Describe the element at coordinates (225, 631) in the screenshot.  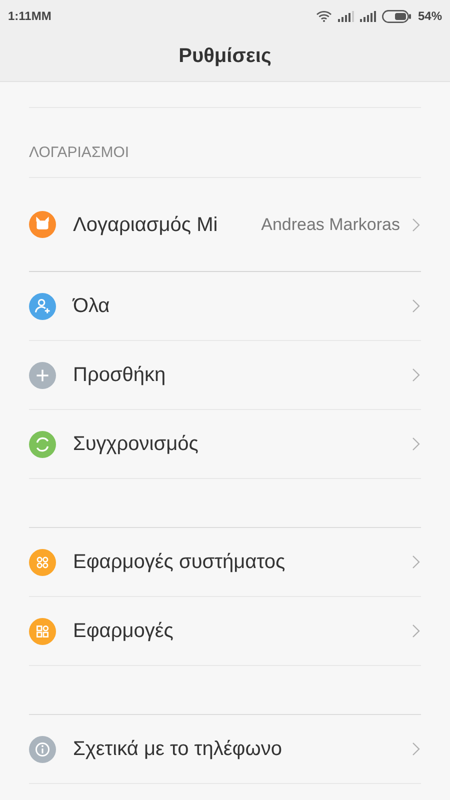
I see `settings-item: Εφαρμογές` at that location.